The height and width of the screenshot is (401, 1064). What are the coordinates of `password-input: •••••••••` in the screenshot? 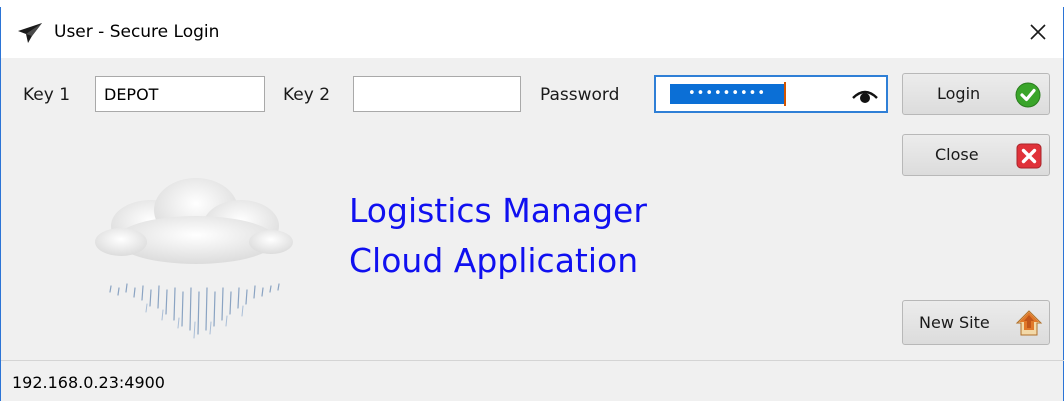 It's located at (771, 94).